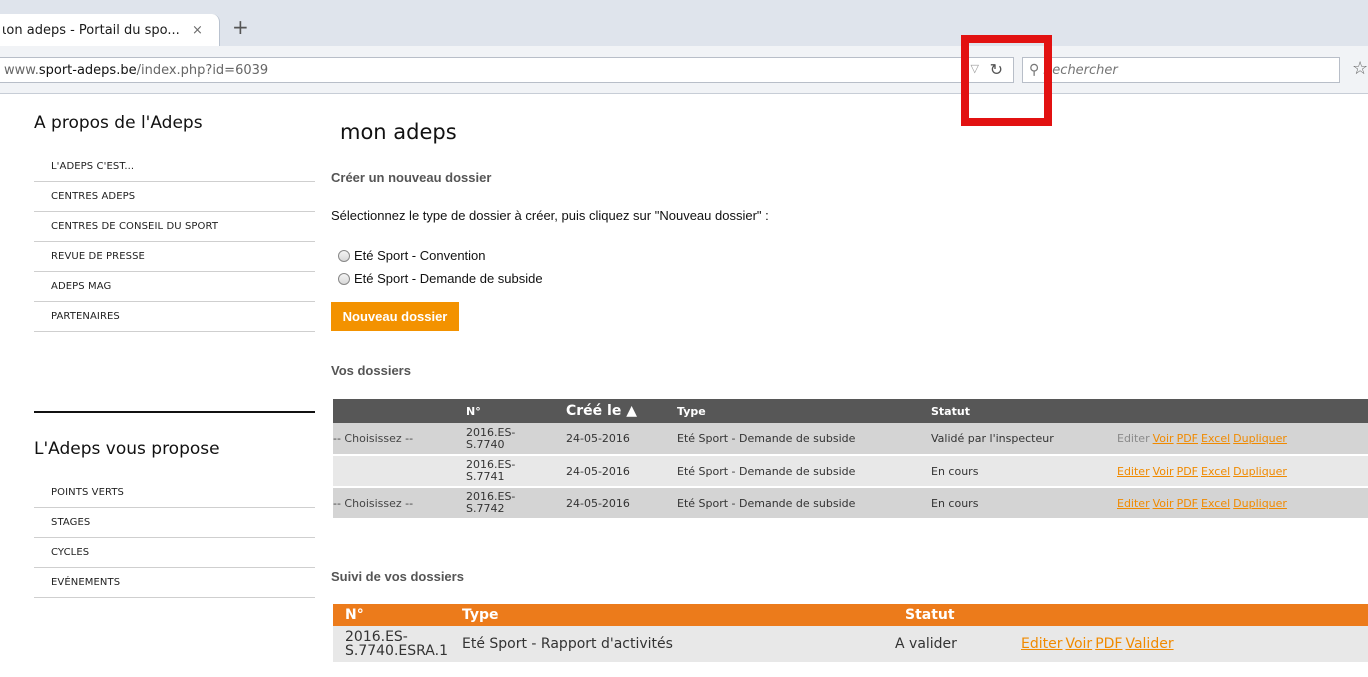  Describe the element at coordinates (957, 644) in the screenshot. I see `row-status: A valider` at that location.